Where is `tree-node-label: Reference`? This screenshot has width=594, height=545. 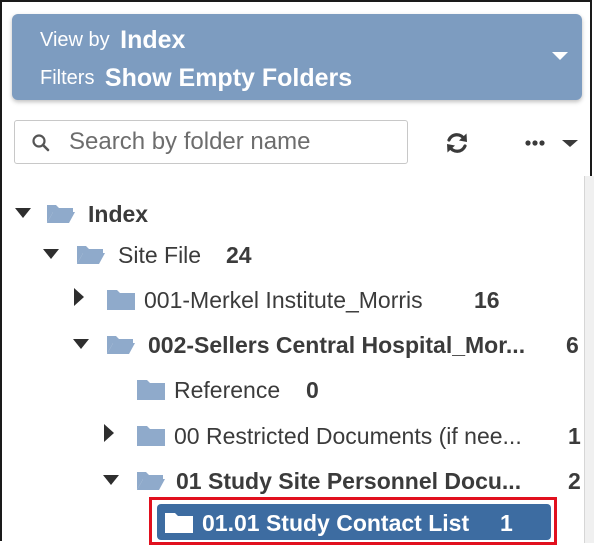 tree-node-label: Reference is located at coordinates (227, 390).